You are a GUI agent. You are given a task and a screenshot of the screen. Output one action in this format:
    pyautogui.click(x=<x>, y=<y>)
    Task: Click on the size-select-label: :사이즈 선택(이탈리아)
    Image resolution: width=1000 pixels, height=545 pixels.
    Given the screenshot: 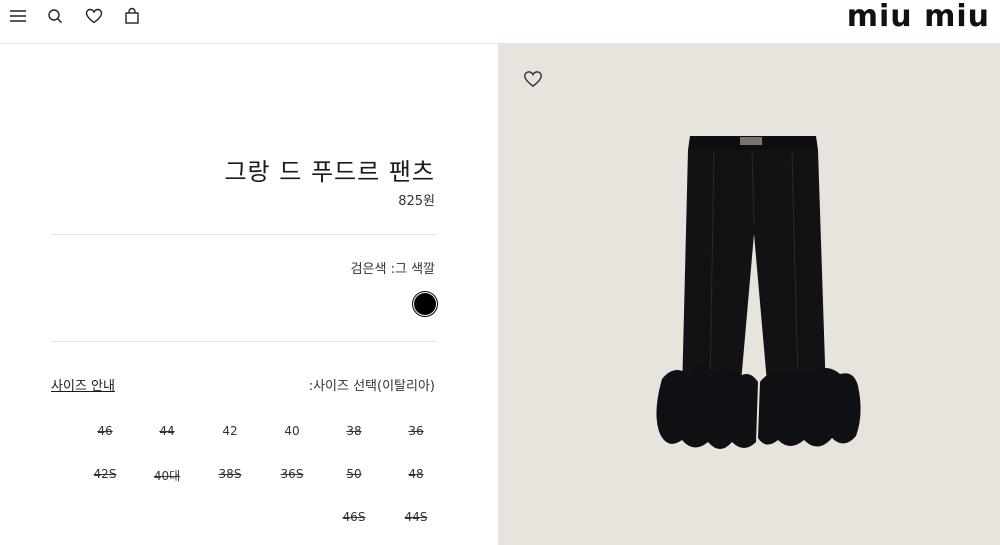 What is the action you would take?
    pyautogui.click(x=371, y=386)
    